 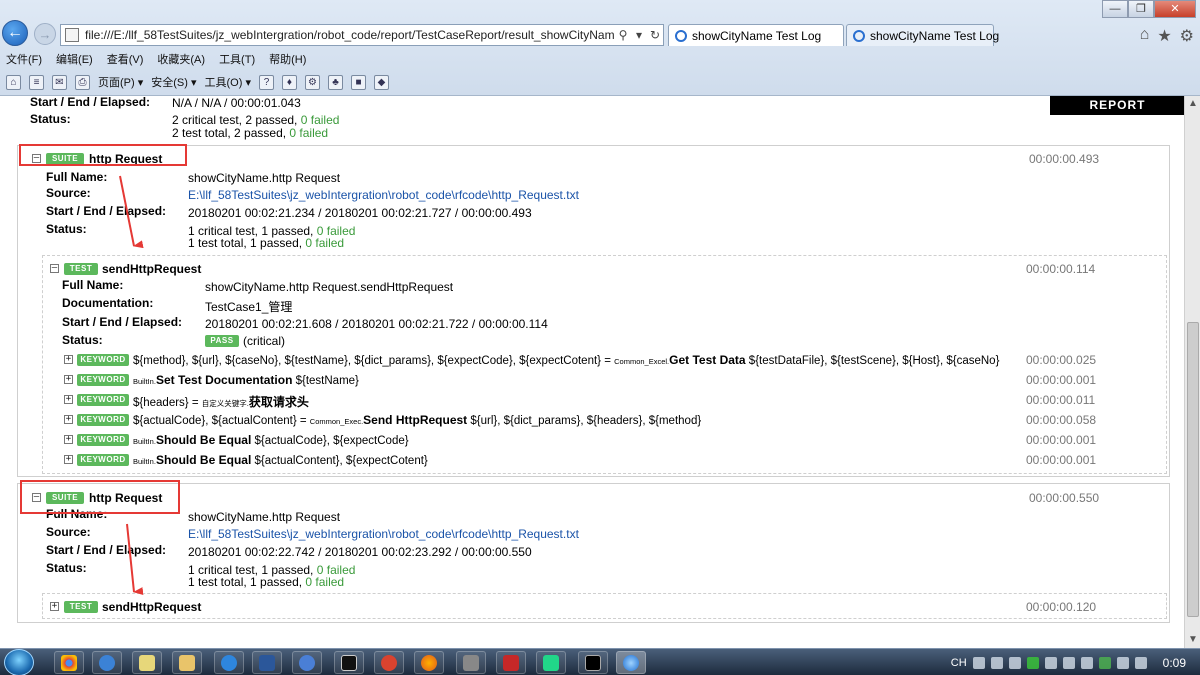 I want to click on volume-icon, so click(x=1140, y=662).